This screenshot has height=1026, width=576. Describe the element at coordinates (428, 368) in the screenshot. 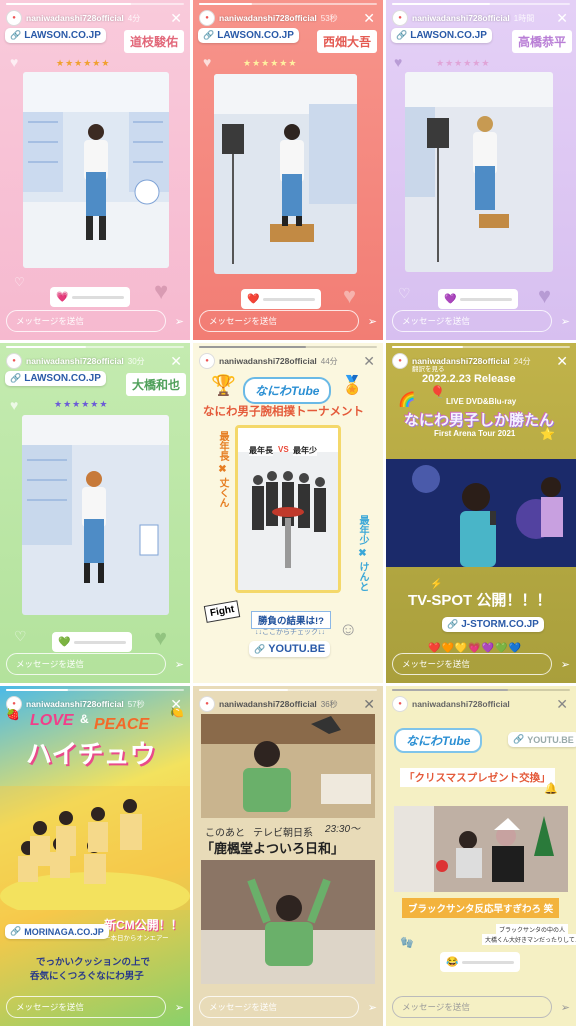

I see `translate-link: 翻訳を見る` at that location.